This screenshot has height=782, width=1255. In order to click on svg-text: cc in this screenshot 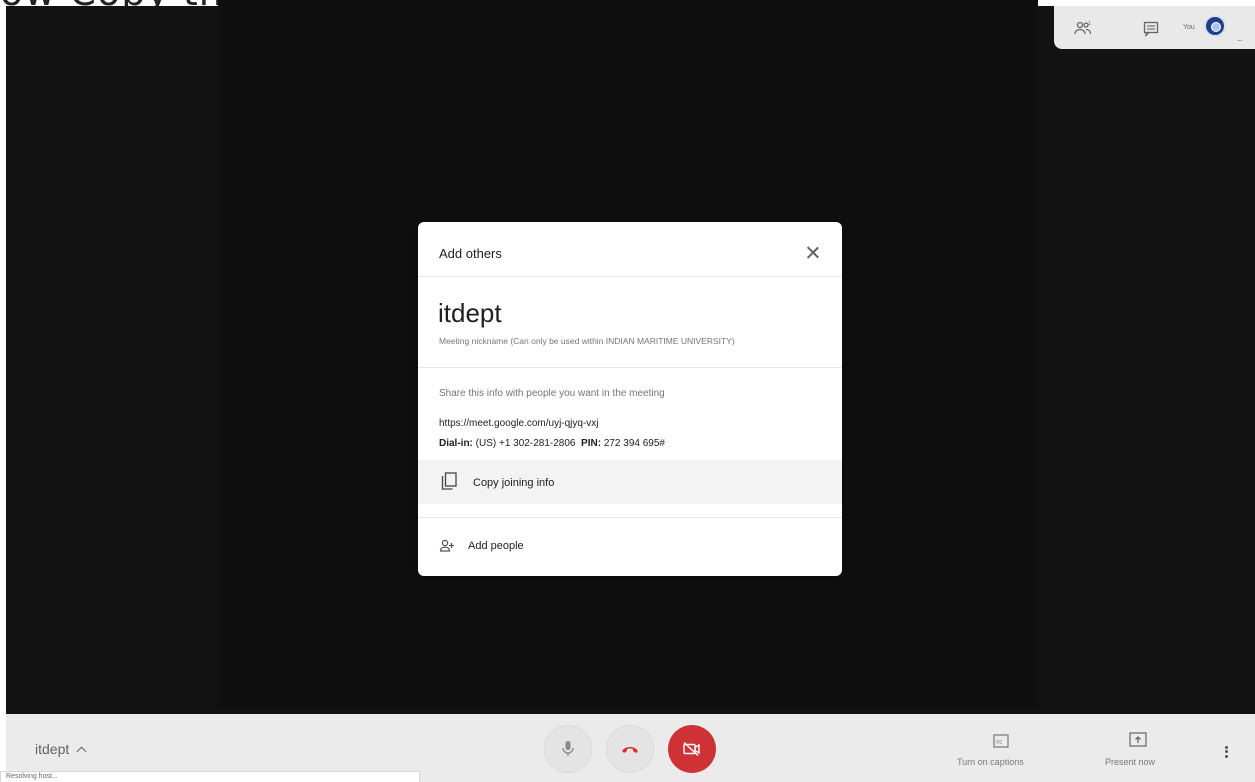, I will do `click(999, 743)`.